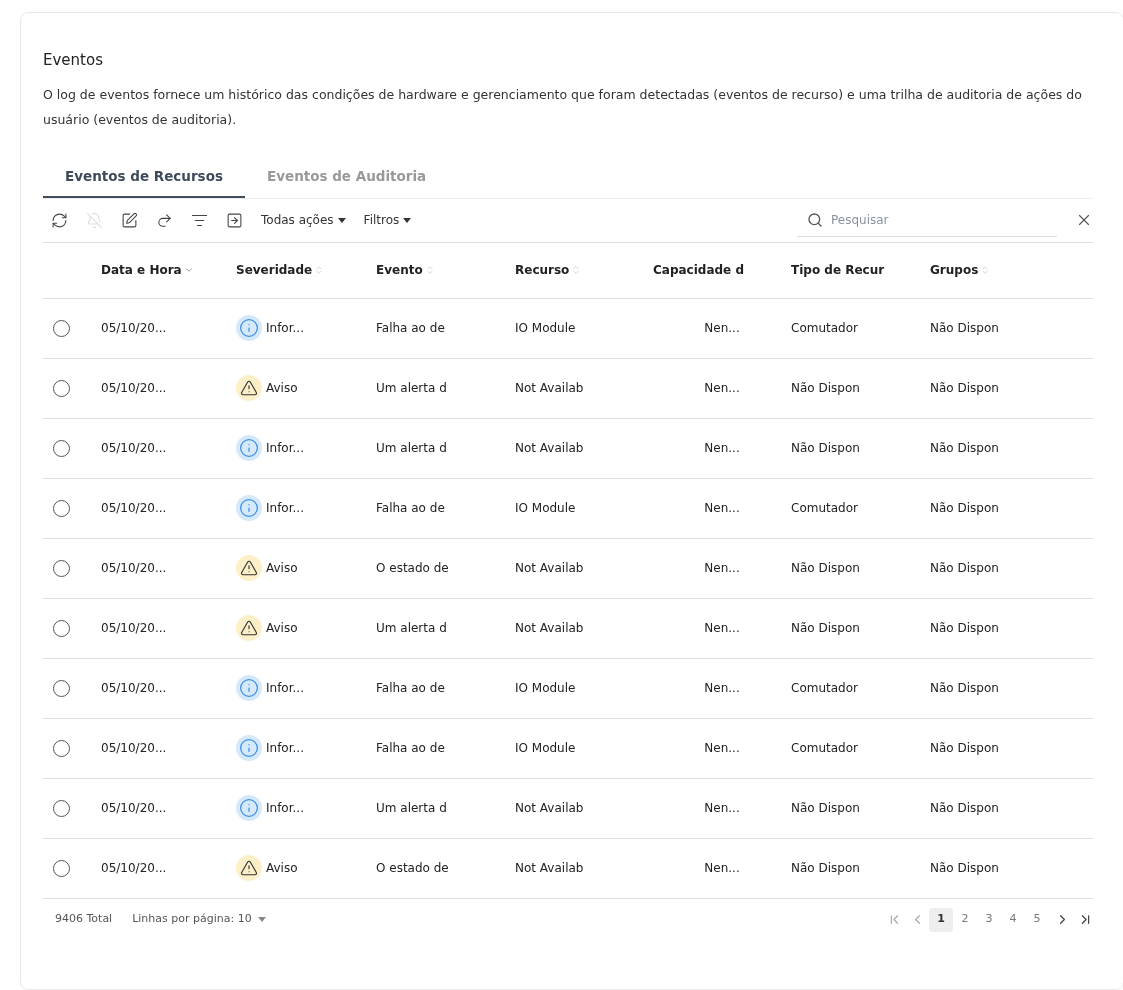 This screenshot has height=990, width=1123. I want to click on page-button: 5, so click(1037, 919).